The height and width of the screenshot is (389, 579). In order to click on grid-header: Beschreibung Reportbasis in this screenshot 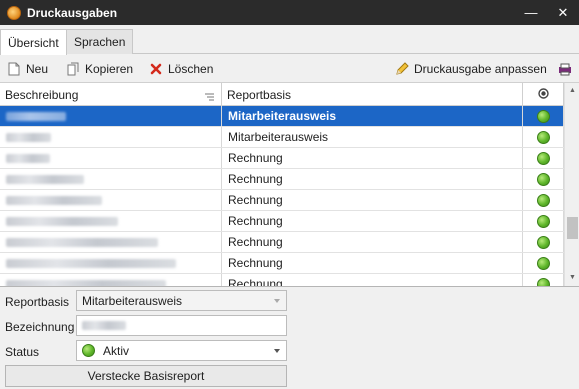, I will do `click(282, 94)`.